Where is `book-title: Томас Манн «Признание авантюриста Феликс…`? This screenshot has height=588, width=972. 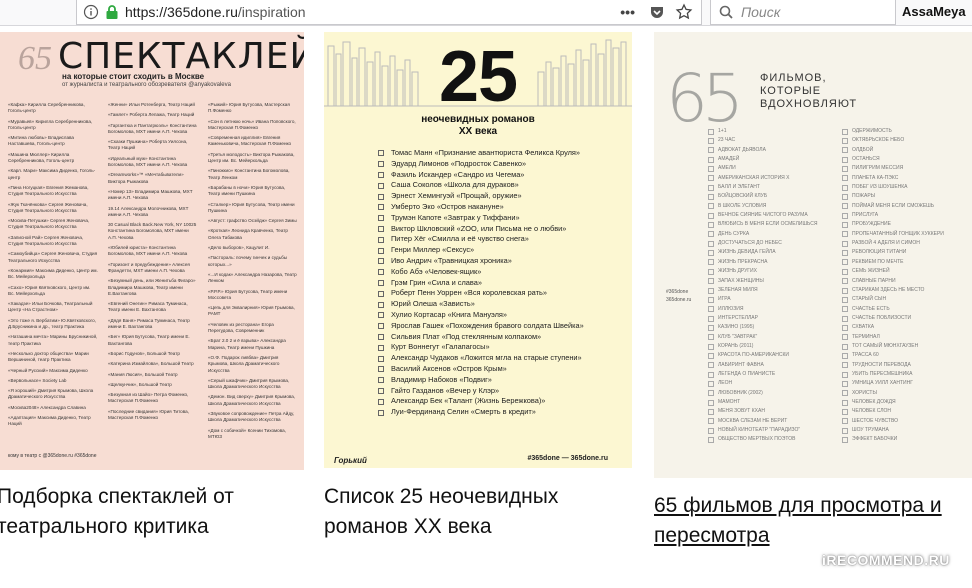
book-title: Томас Манн «Признание авантюриста Феликс… is located at coordinates (486, 152).